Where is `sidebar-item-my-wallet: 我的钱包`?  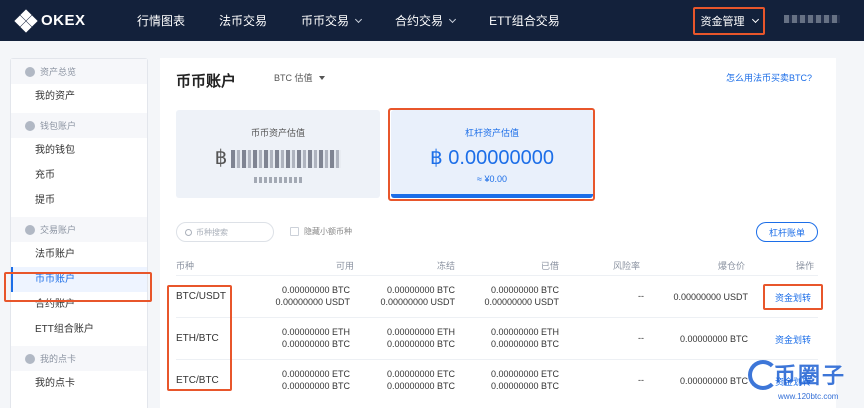
sidebar-item-my-wallet: 我的钱包 is located at coordinates (79, 150).